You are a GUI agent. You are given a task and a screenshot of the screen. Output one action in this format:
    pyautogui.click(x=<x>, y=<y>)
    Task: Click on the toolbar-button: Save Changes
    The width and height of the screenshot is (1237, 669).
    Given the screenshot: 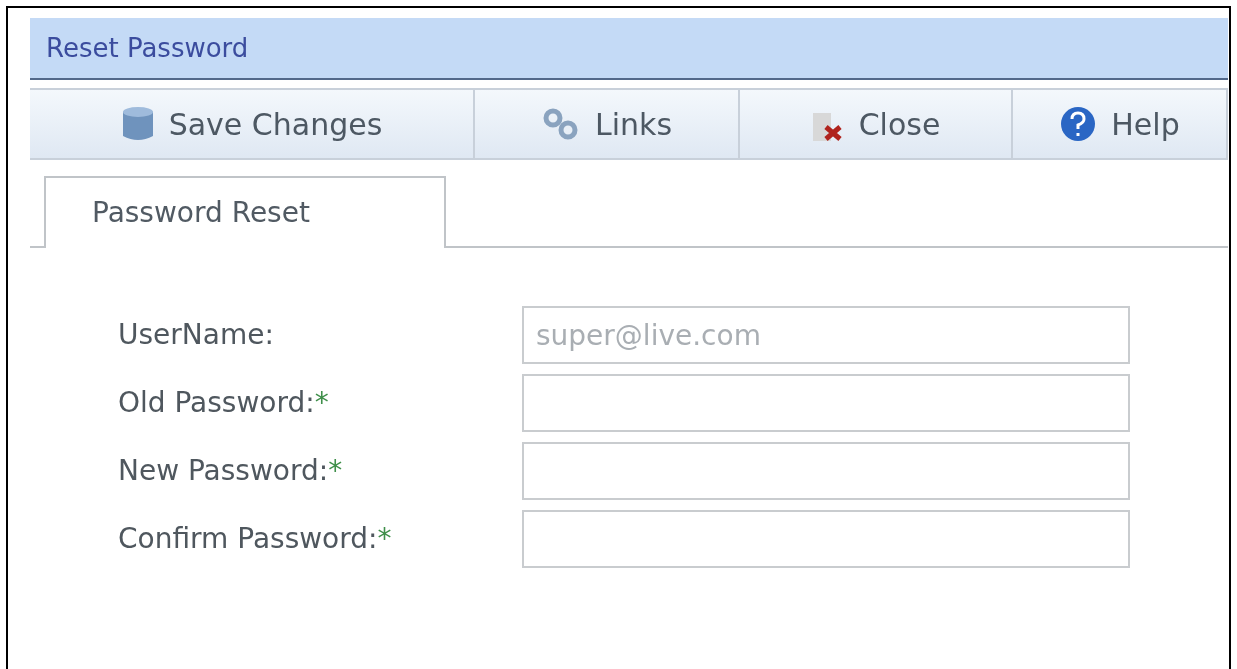 What is the action you would take?
    pyautogui.click(x=252, y=124)
    